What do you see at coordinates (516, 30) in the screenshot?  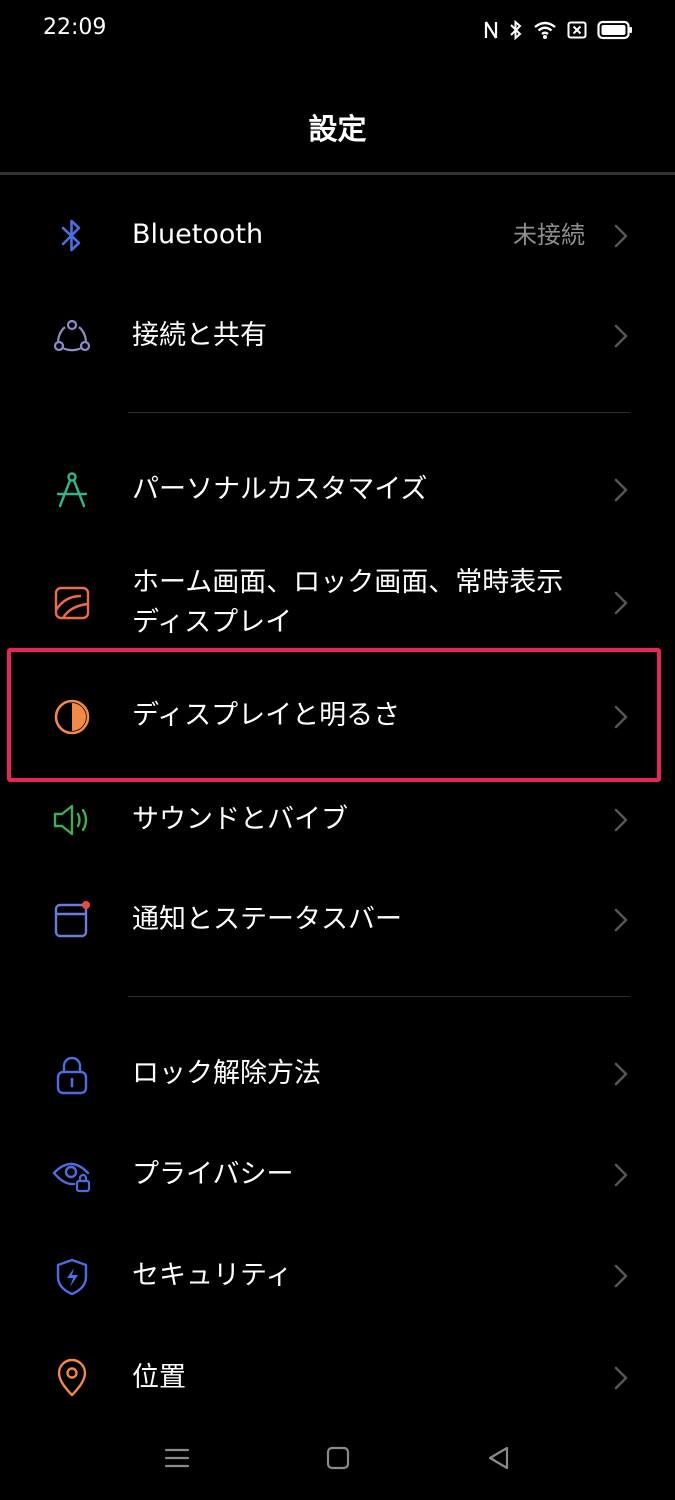 I see `bluetooth-status-icon` at bounding box center [516, 30].